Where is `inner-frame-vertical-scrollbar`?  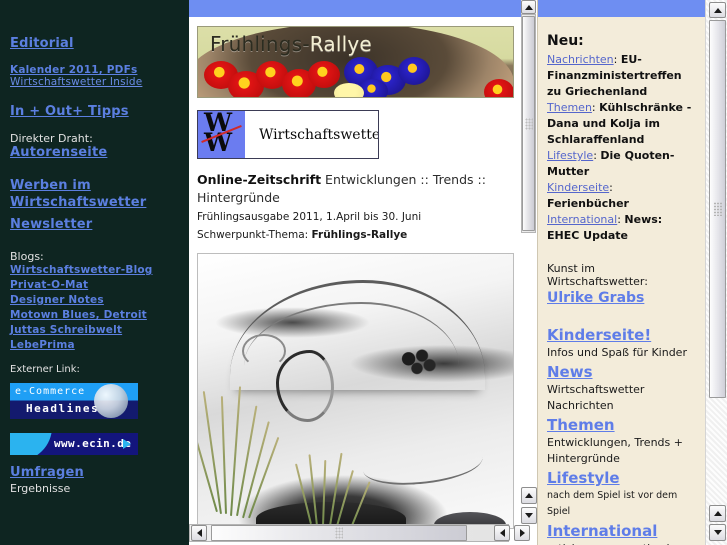 inner-frame-vertical-scrollbar is located at coordinates (528, 123).